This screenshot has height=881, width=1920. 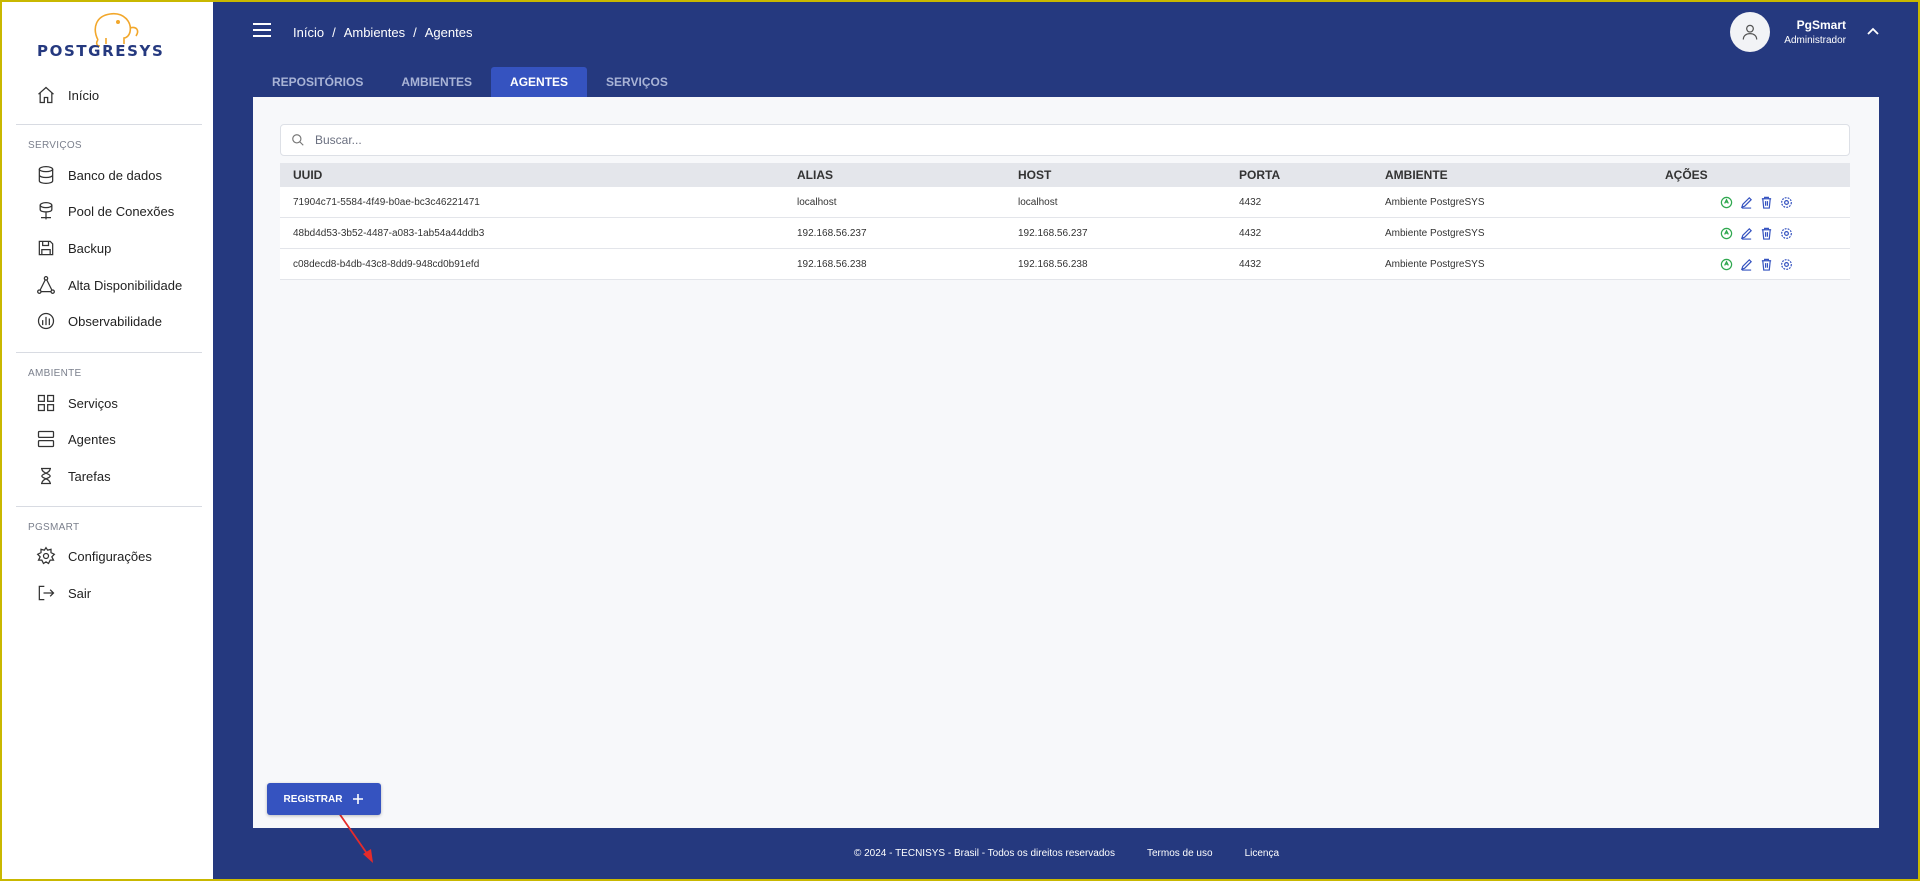 I want to click on pie-chart-icon, so click(x=46, y=321).